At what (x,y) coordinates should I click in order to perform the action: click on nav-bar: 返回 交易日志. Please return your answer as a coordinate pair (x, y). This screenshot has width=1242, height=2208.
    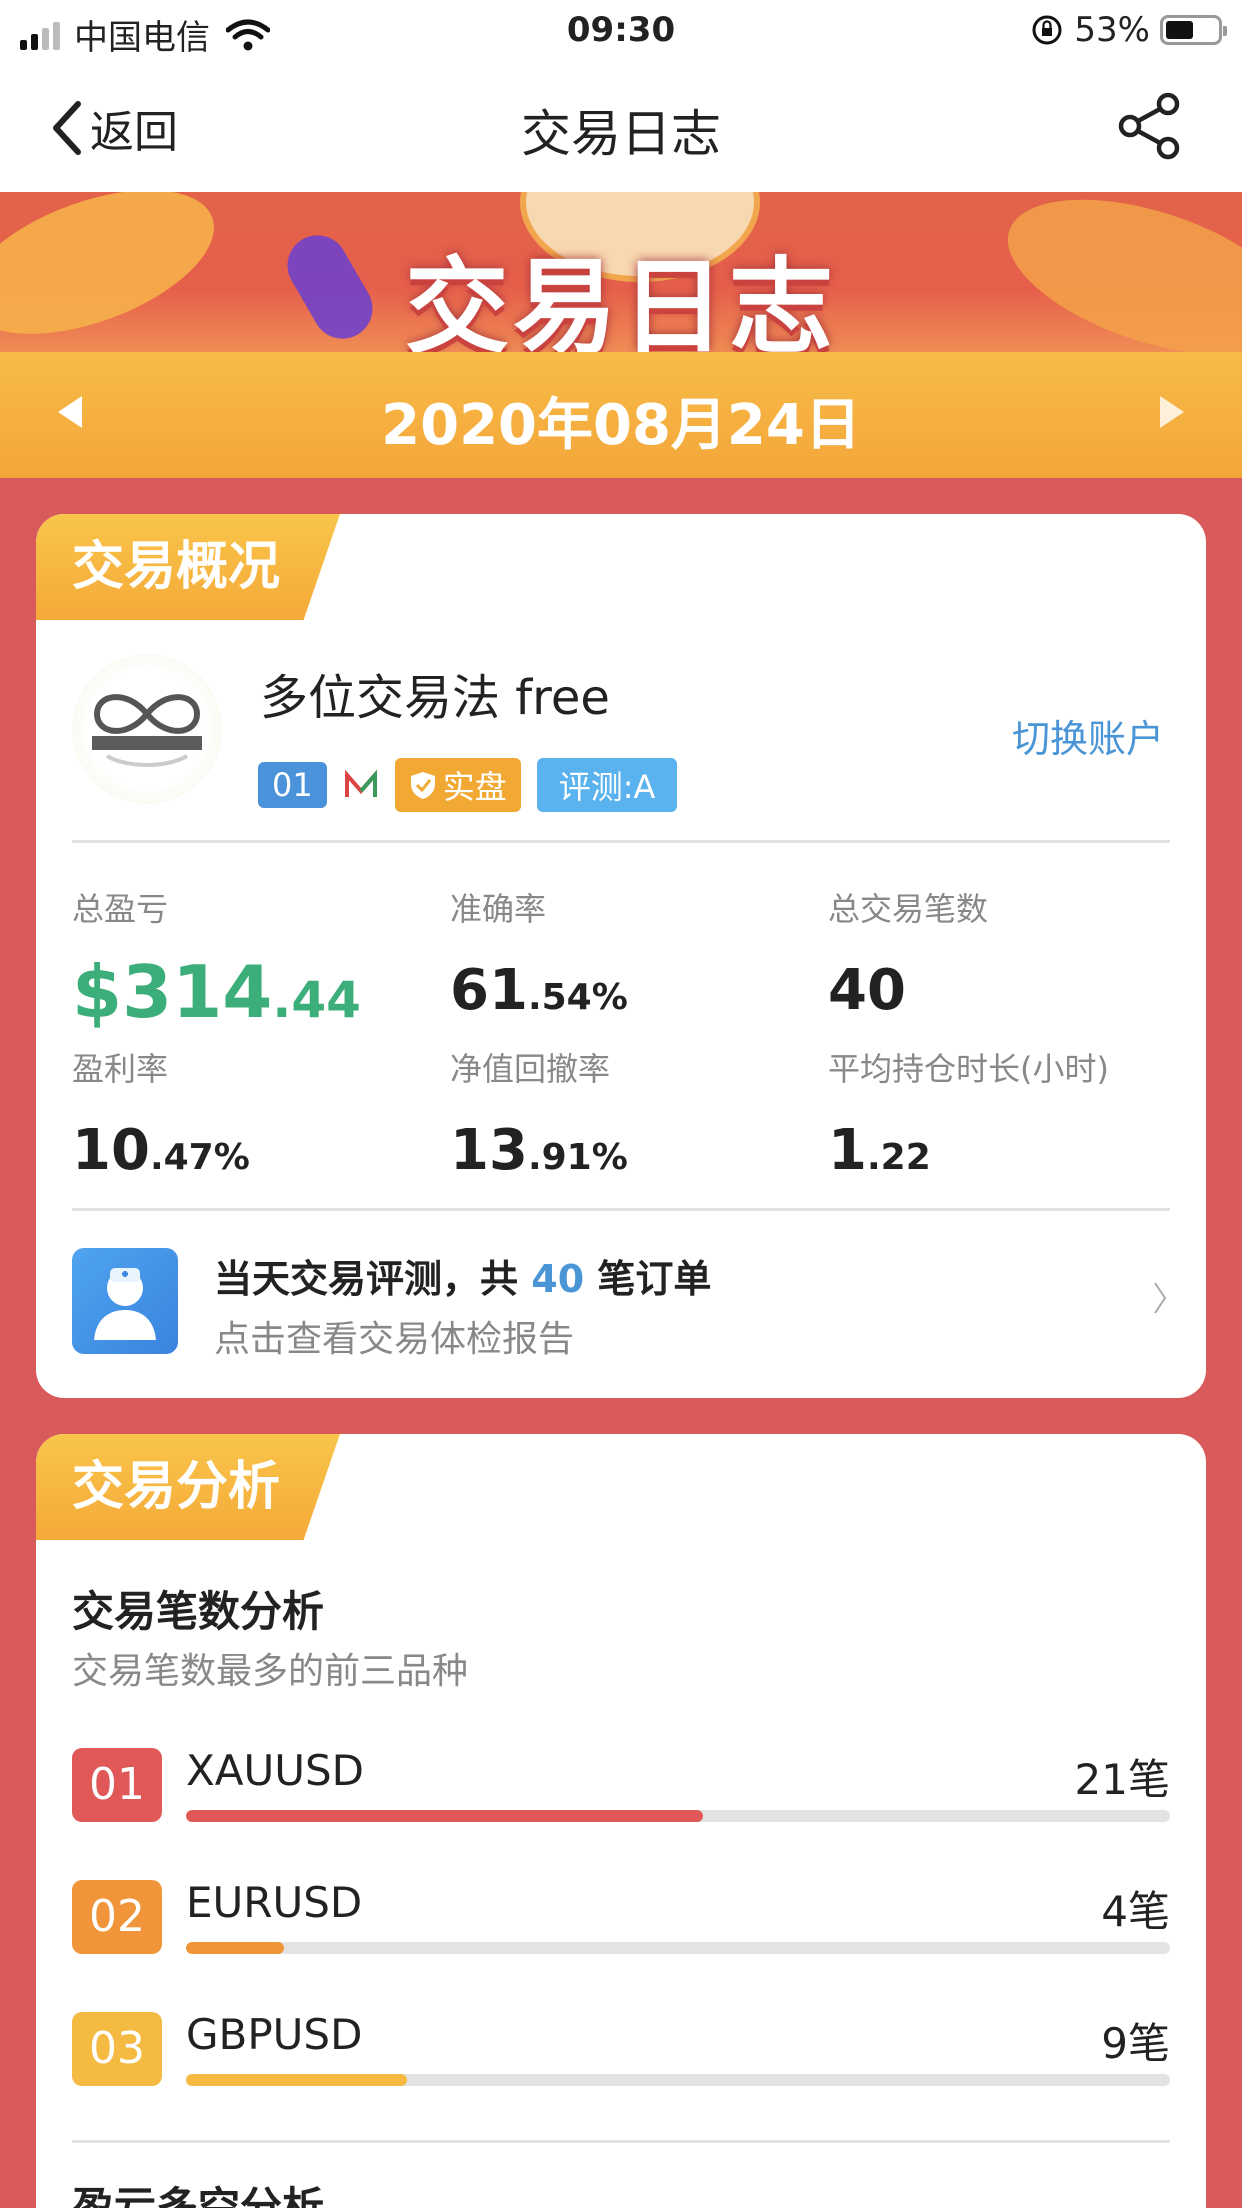
    Looking at the image, I should click on (621, 127).